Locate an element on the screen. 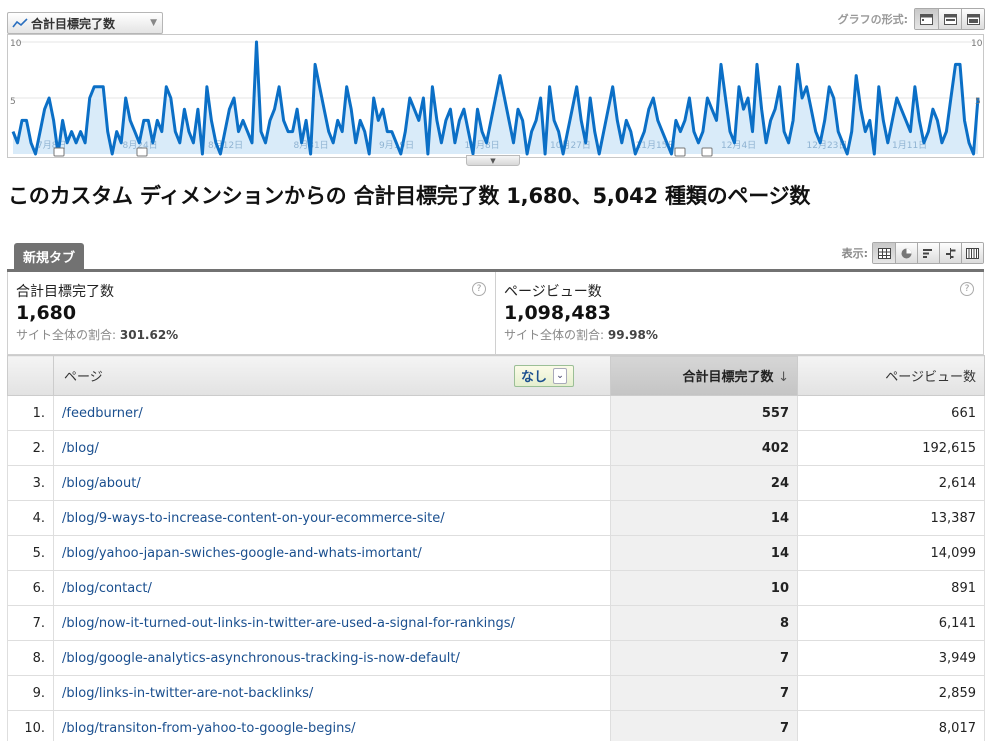  metric-select: 合計目標完了数 ▼ is located at coordinates (85, 23).